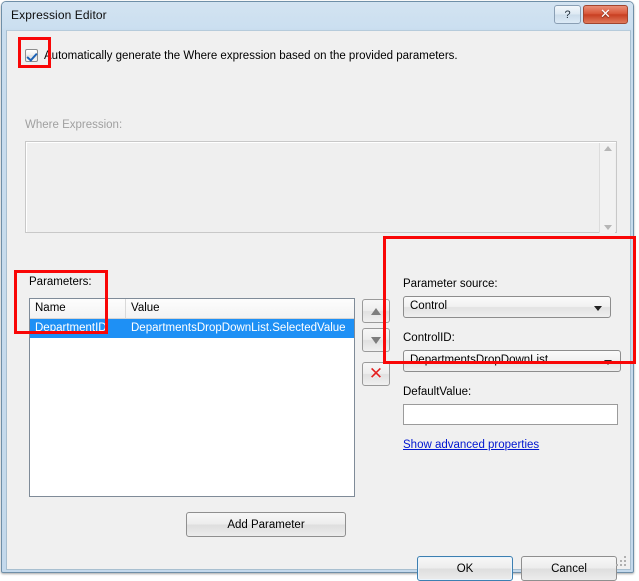  Describe the element at coordinates (78, 328) in the screenshot. I see `parameter-name-cell: DepartmentID` at that location.